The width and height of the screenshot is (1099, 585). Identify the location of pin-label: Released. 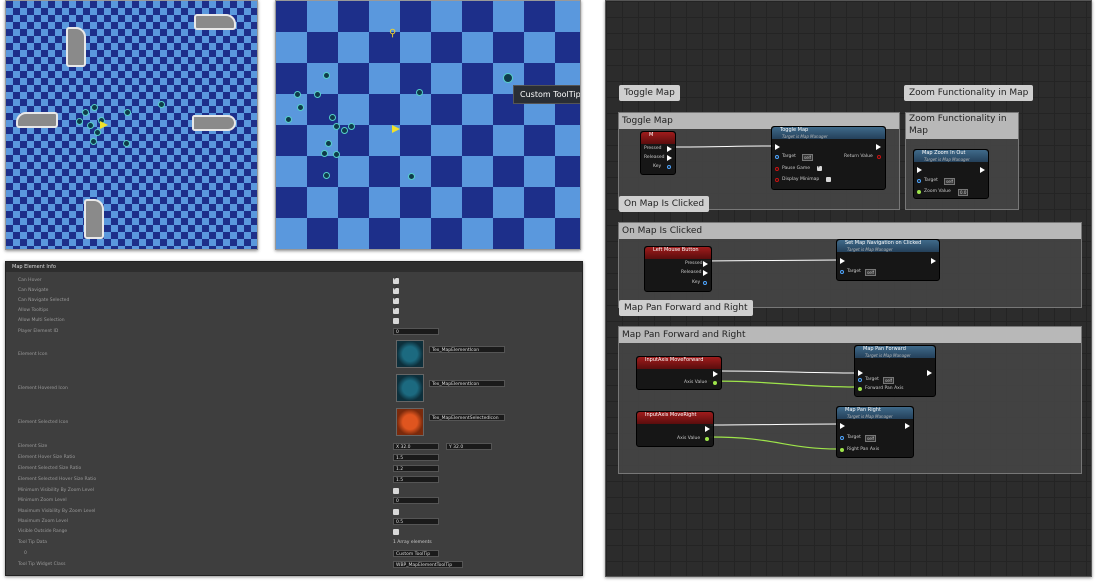
(691, 272).